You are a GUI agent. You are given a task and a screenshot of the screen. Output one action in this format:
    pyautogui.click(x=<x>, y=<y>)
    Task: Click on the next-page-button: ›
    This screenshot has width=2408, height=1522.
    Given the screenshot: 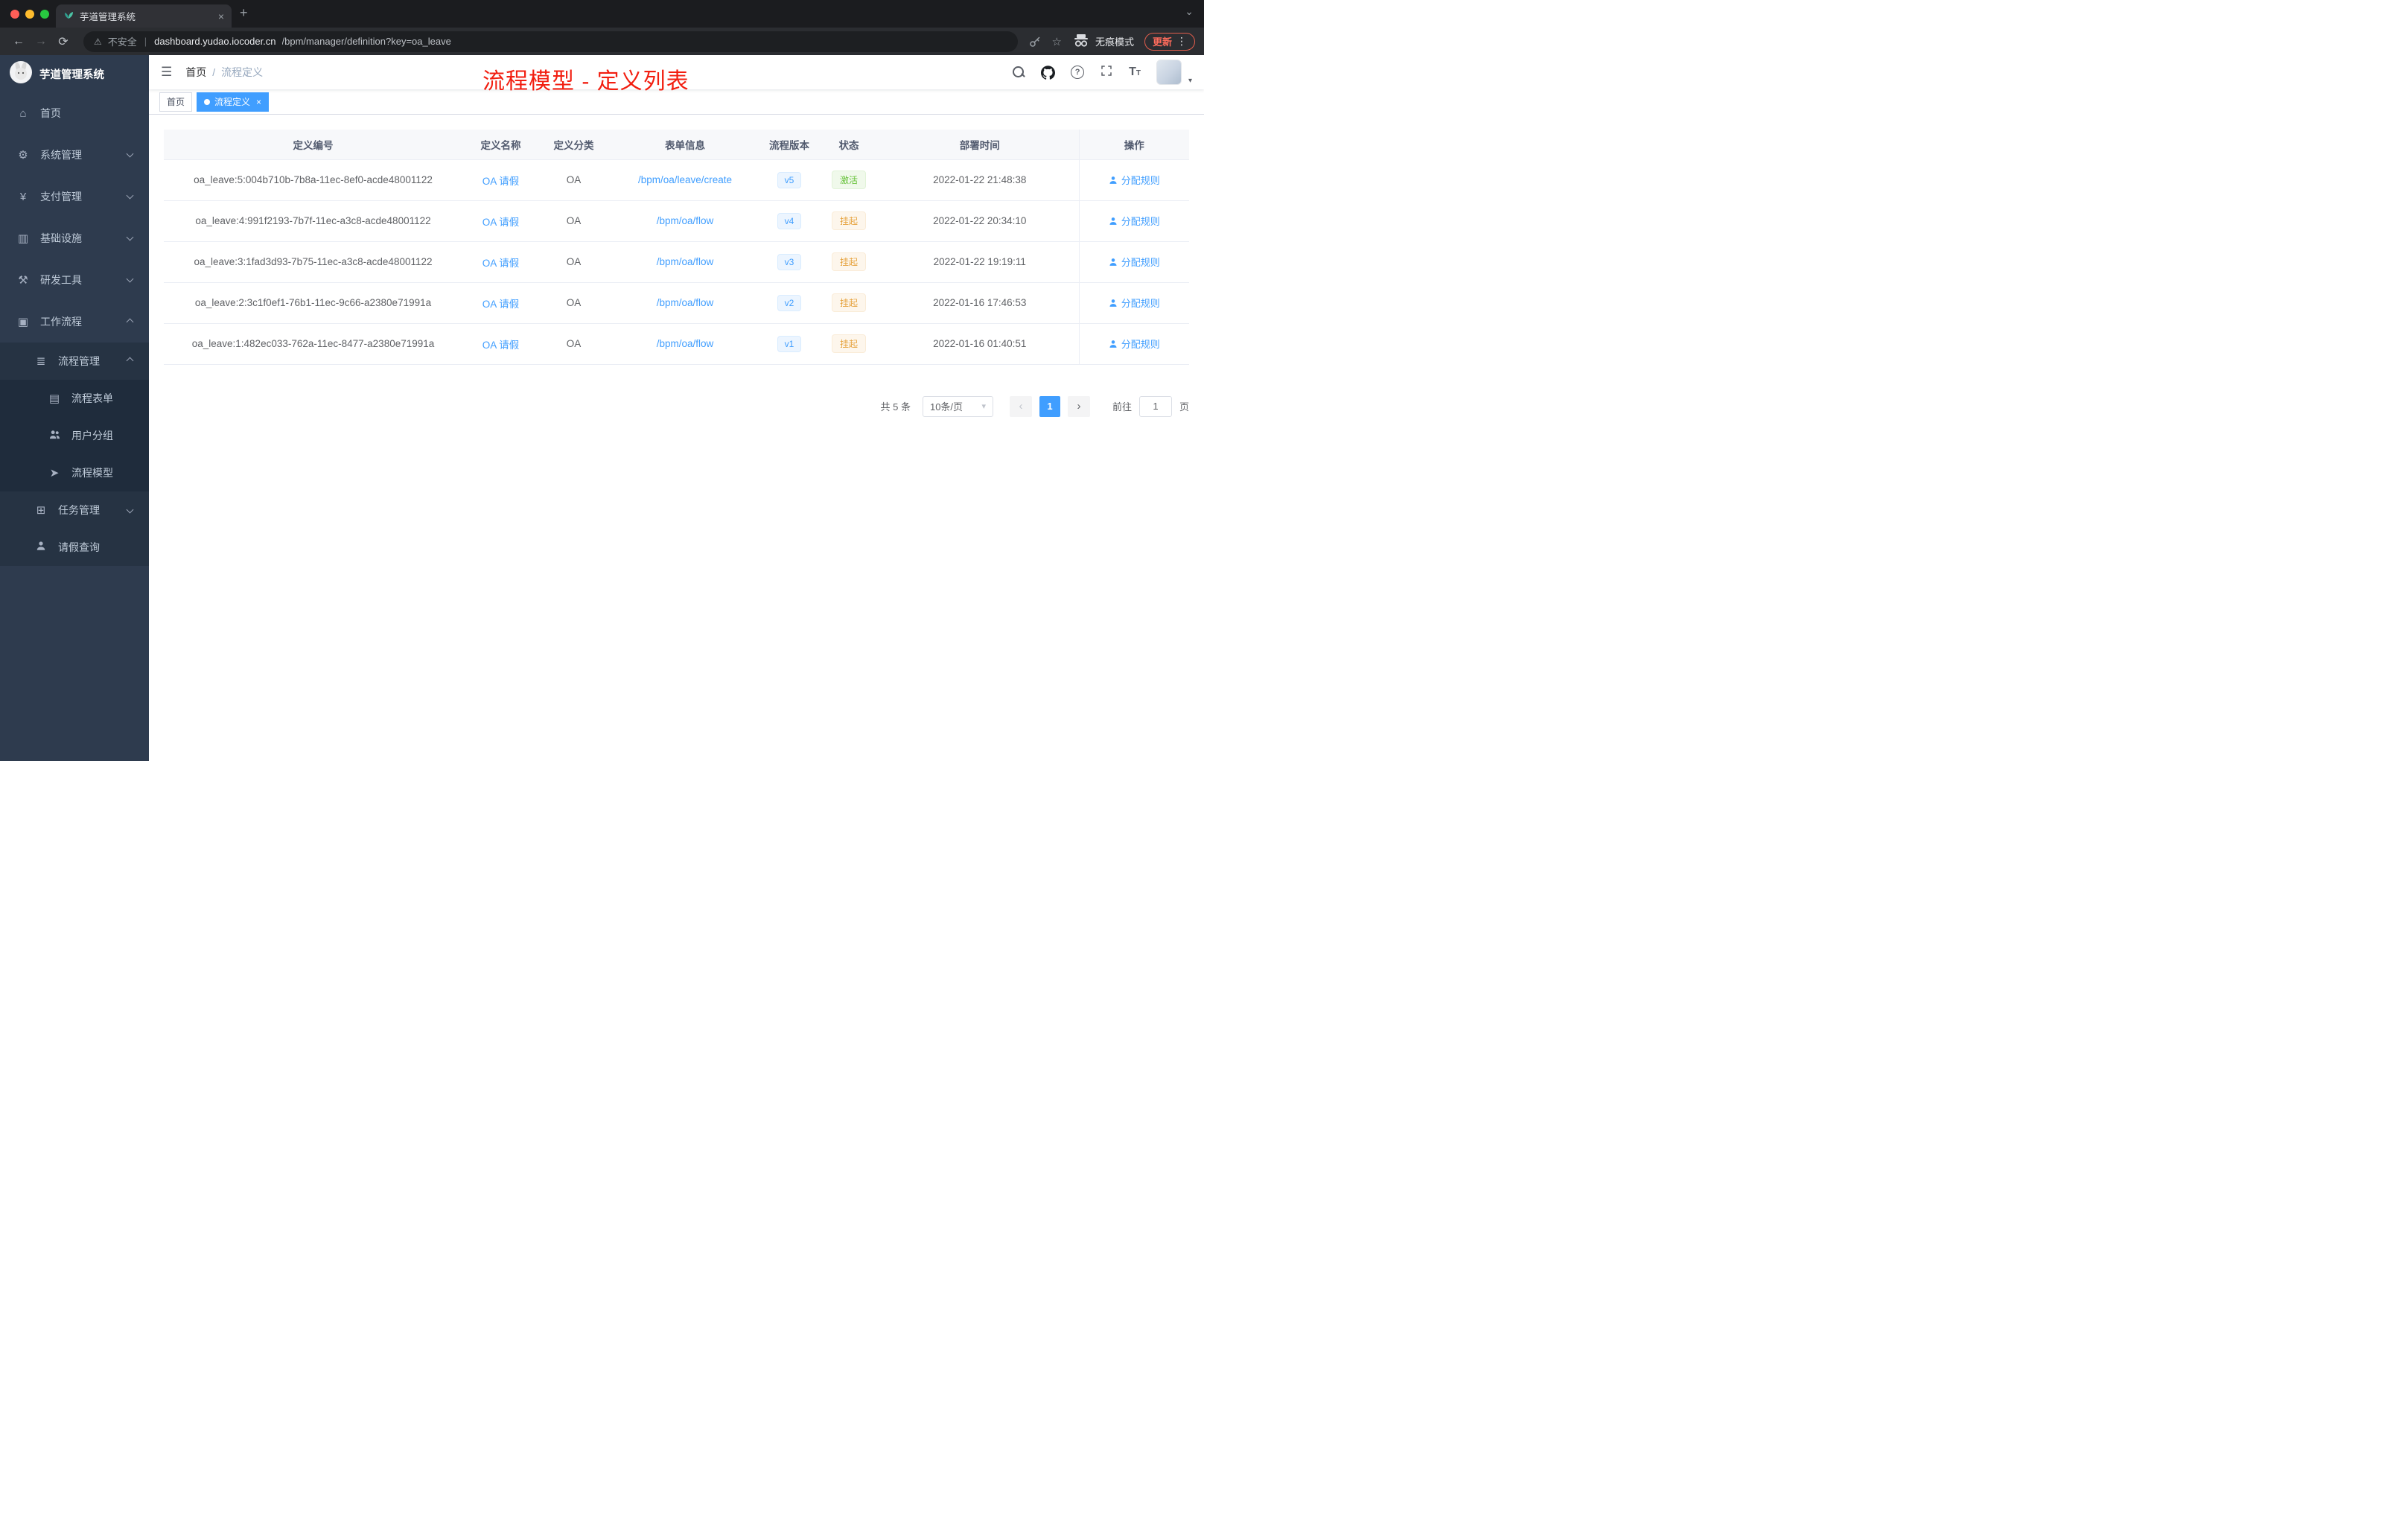 What is the action you would take?
    pyautogui.click(x=1078, y=406)
    